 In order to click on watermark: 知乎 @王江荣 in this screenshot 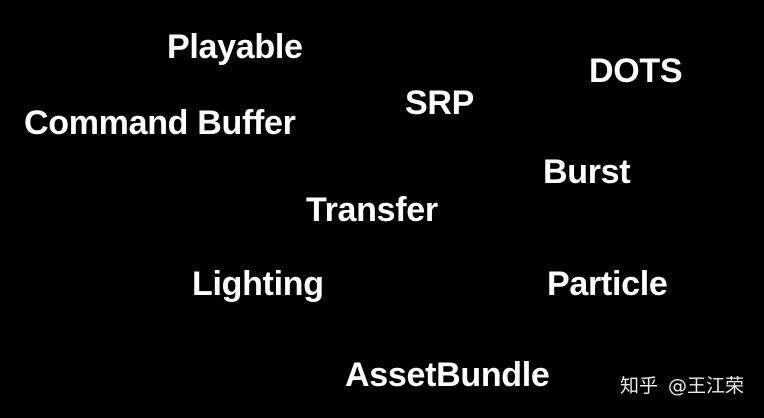, I will do `click(682, 386)`.